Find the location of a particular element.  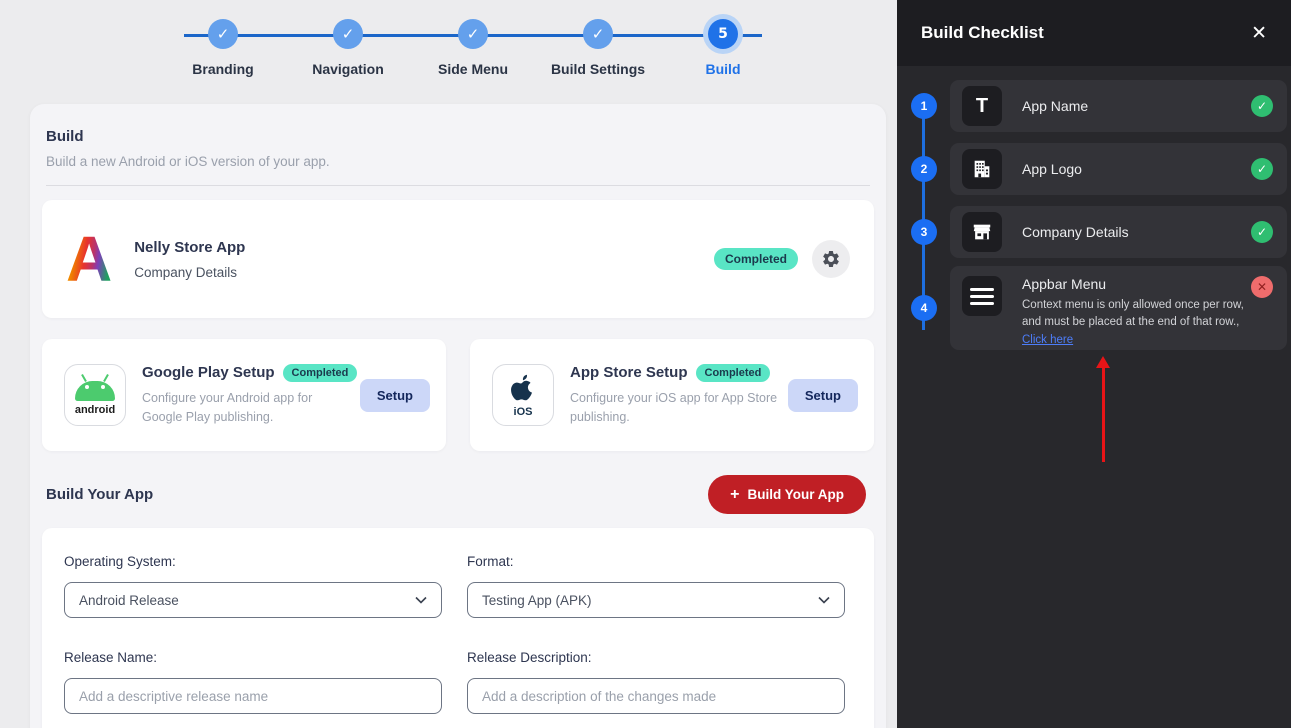

close-icon: ✕ is located at coordinates (1259, 33).